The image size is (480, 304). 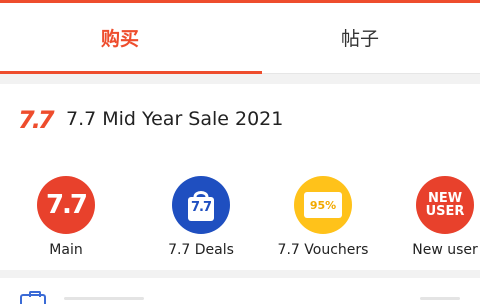 I want to click on new-user-icon: NEW USER, so click(x=445, y=205).